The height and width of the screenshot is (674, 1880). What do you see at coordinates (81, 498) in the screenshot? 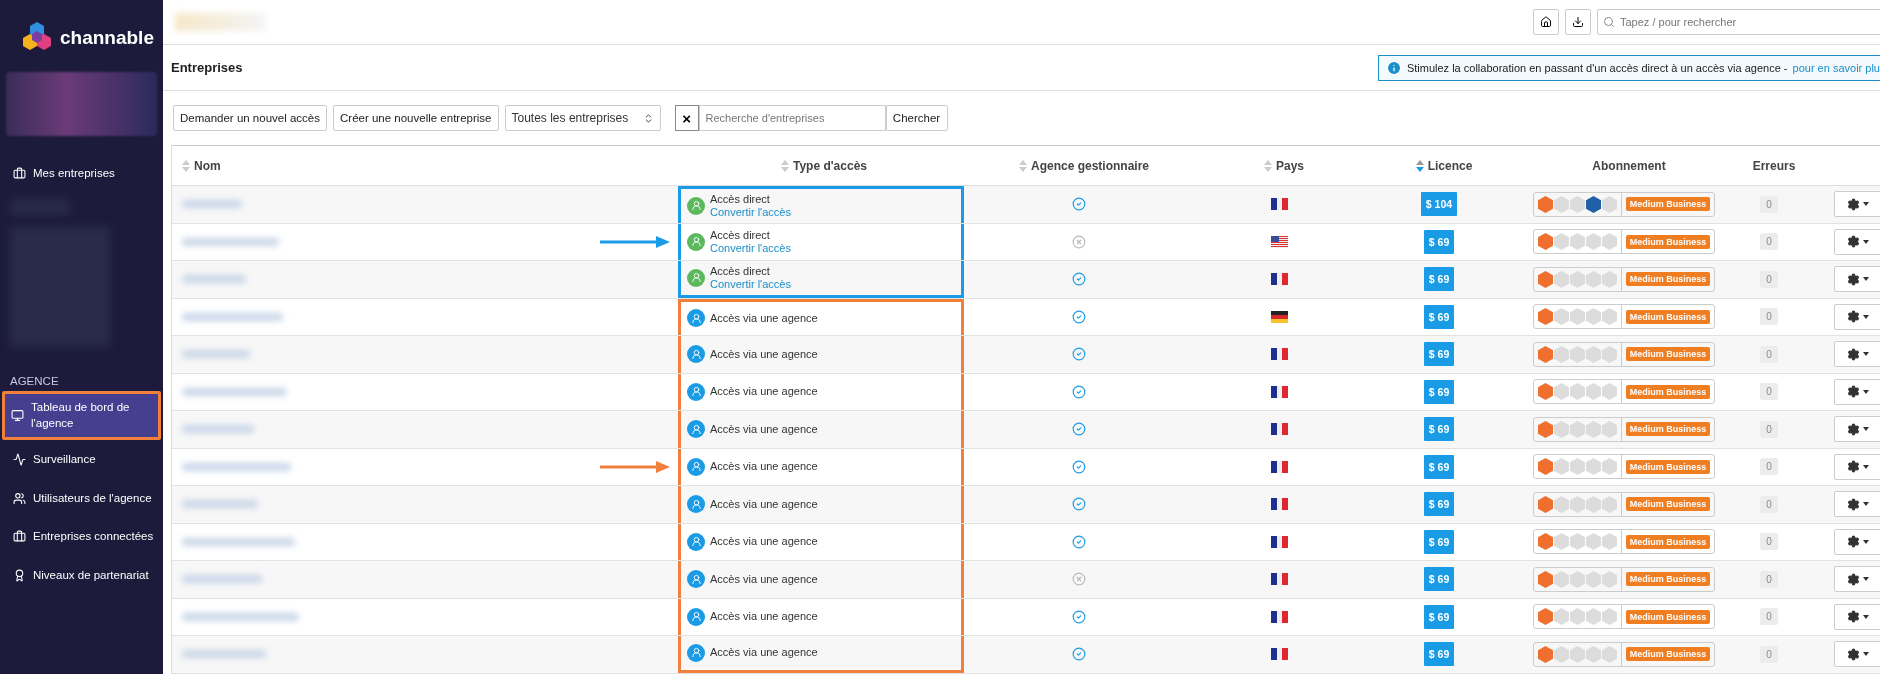
I see `sidebar-item: Utilisateurs de l'agence` at bounding box center [81, 498].